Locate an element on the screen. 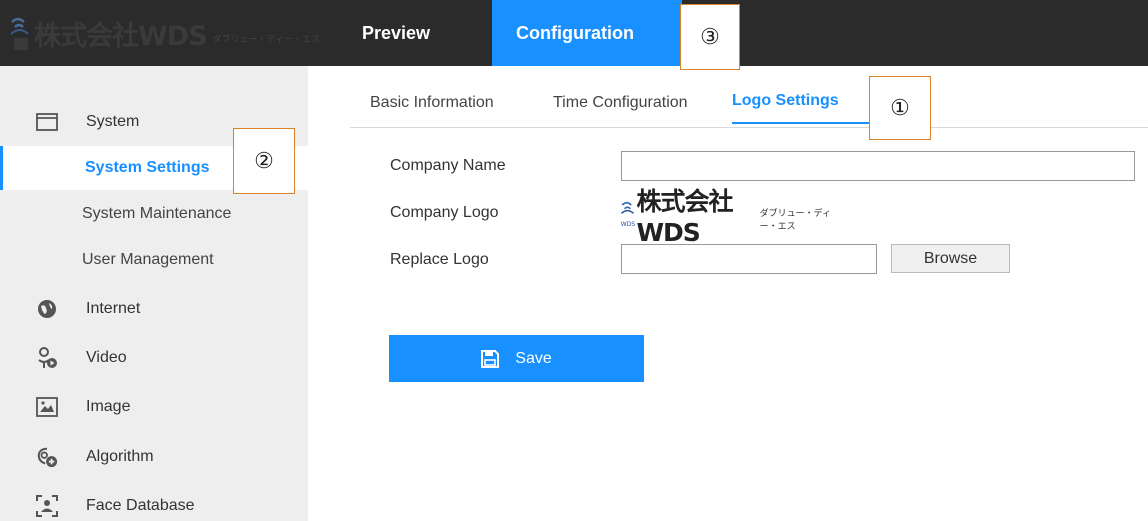 The width and height of the screenshot is (1148, 521). replace-logo-label: Replace Logo is located at coordinates (439, 259).